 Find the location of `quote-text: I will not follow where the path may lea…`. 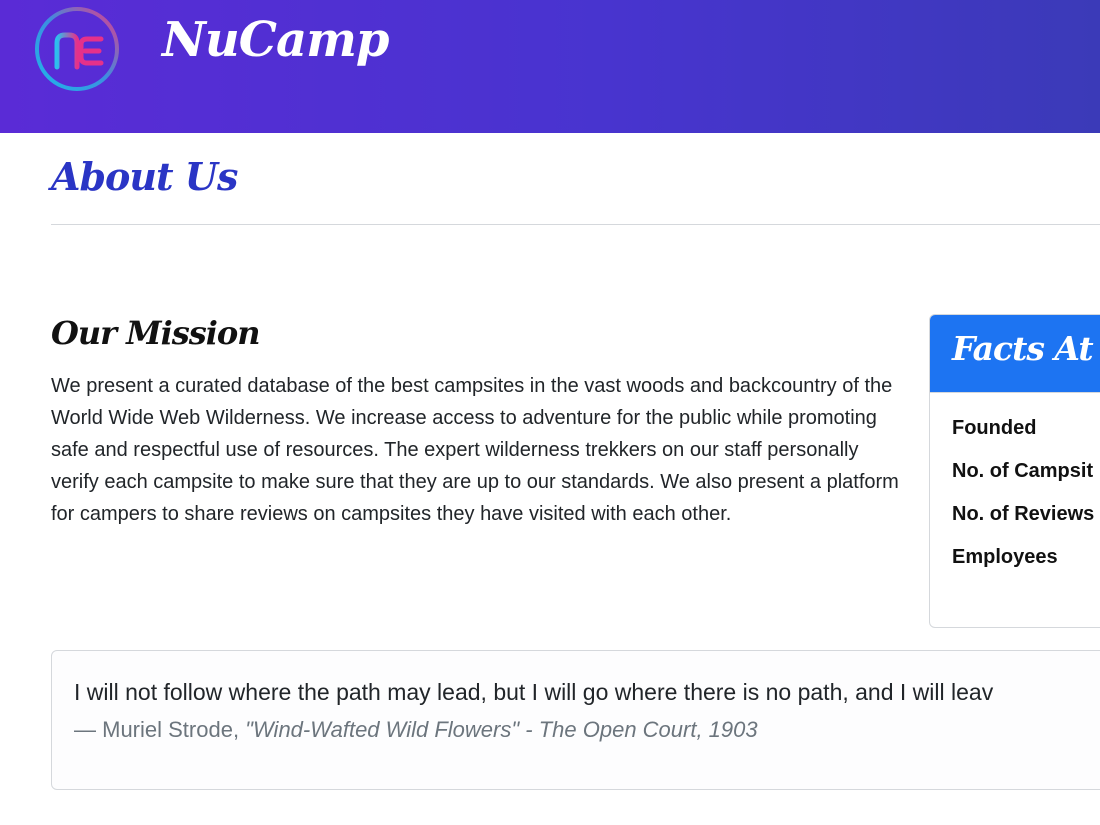

quote-text: I will not follow where the path may lea… is located at coordinates (534, 692).